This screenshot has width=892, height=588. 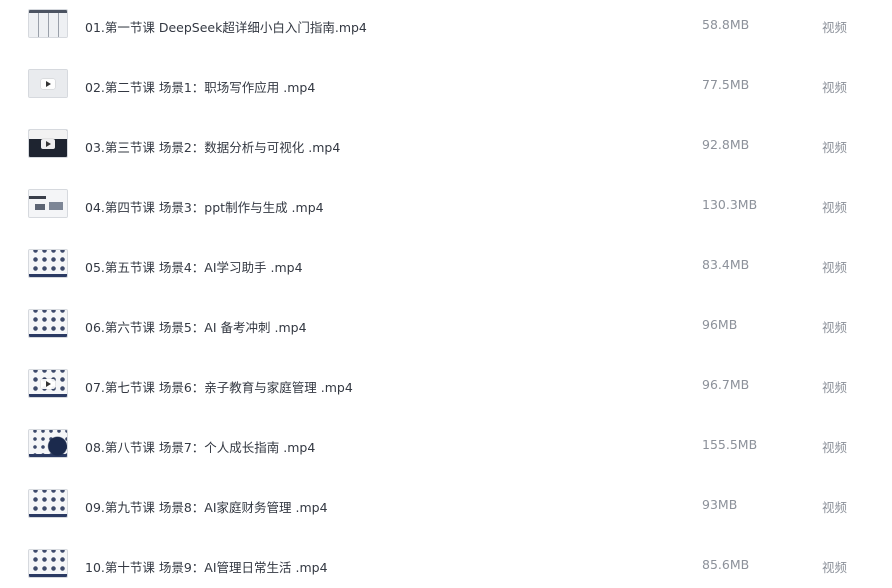 I want to click on video-thumbnail-ppt-slide-icon, so click(x=48, y=203).